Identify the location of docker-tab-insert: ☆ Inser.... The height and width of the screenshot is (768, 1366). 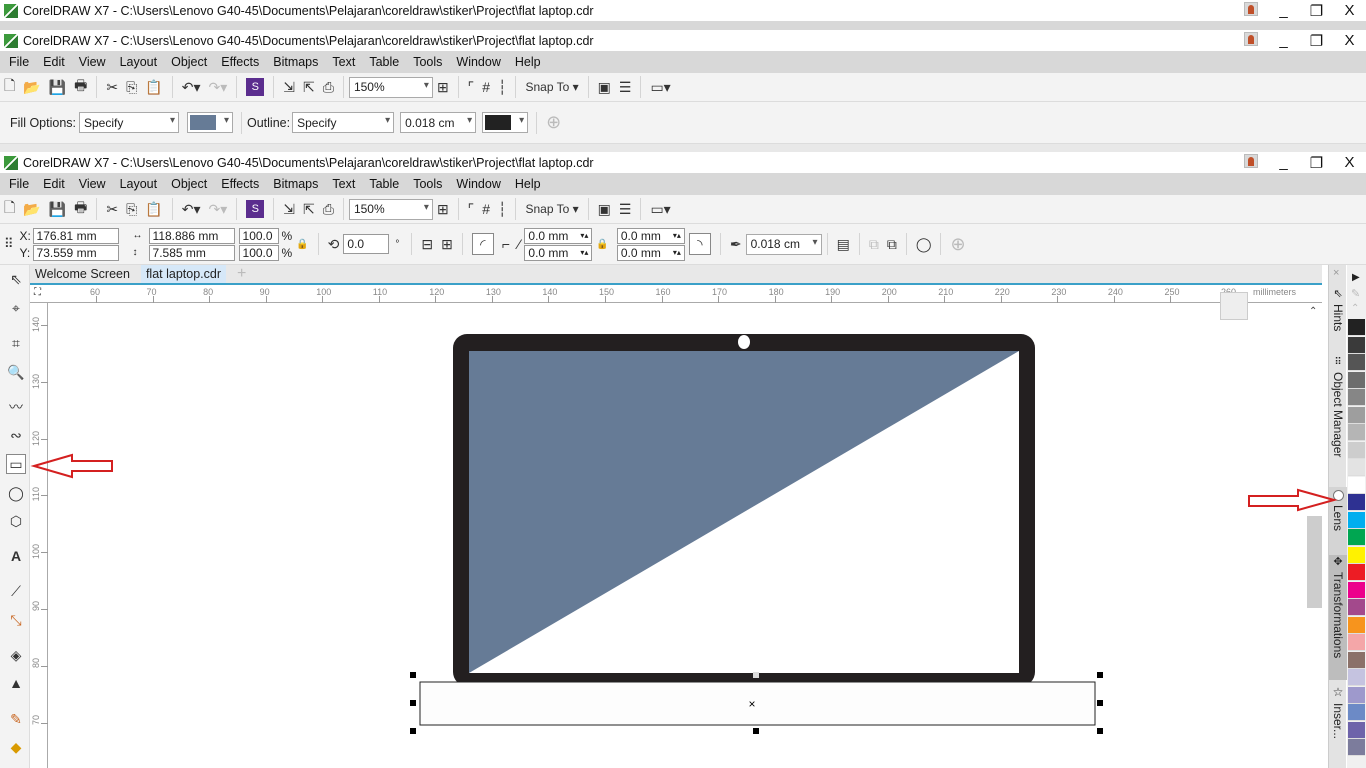
(1338, 726).